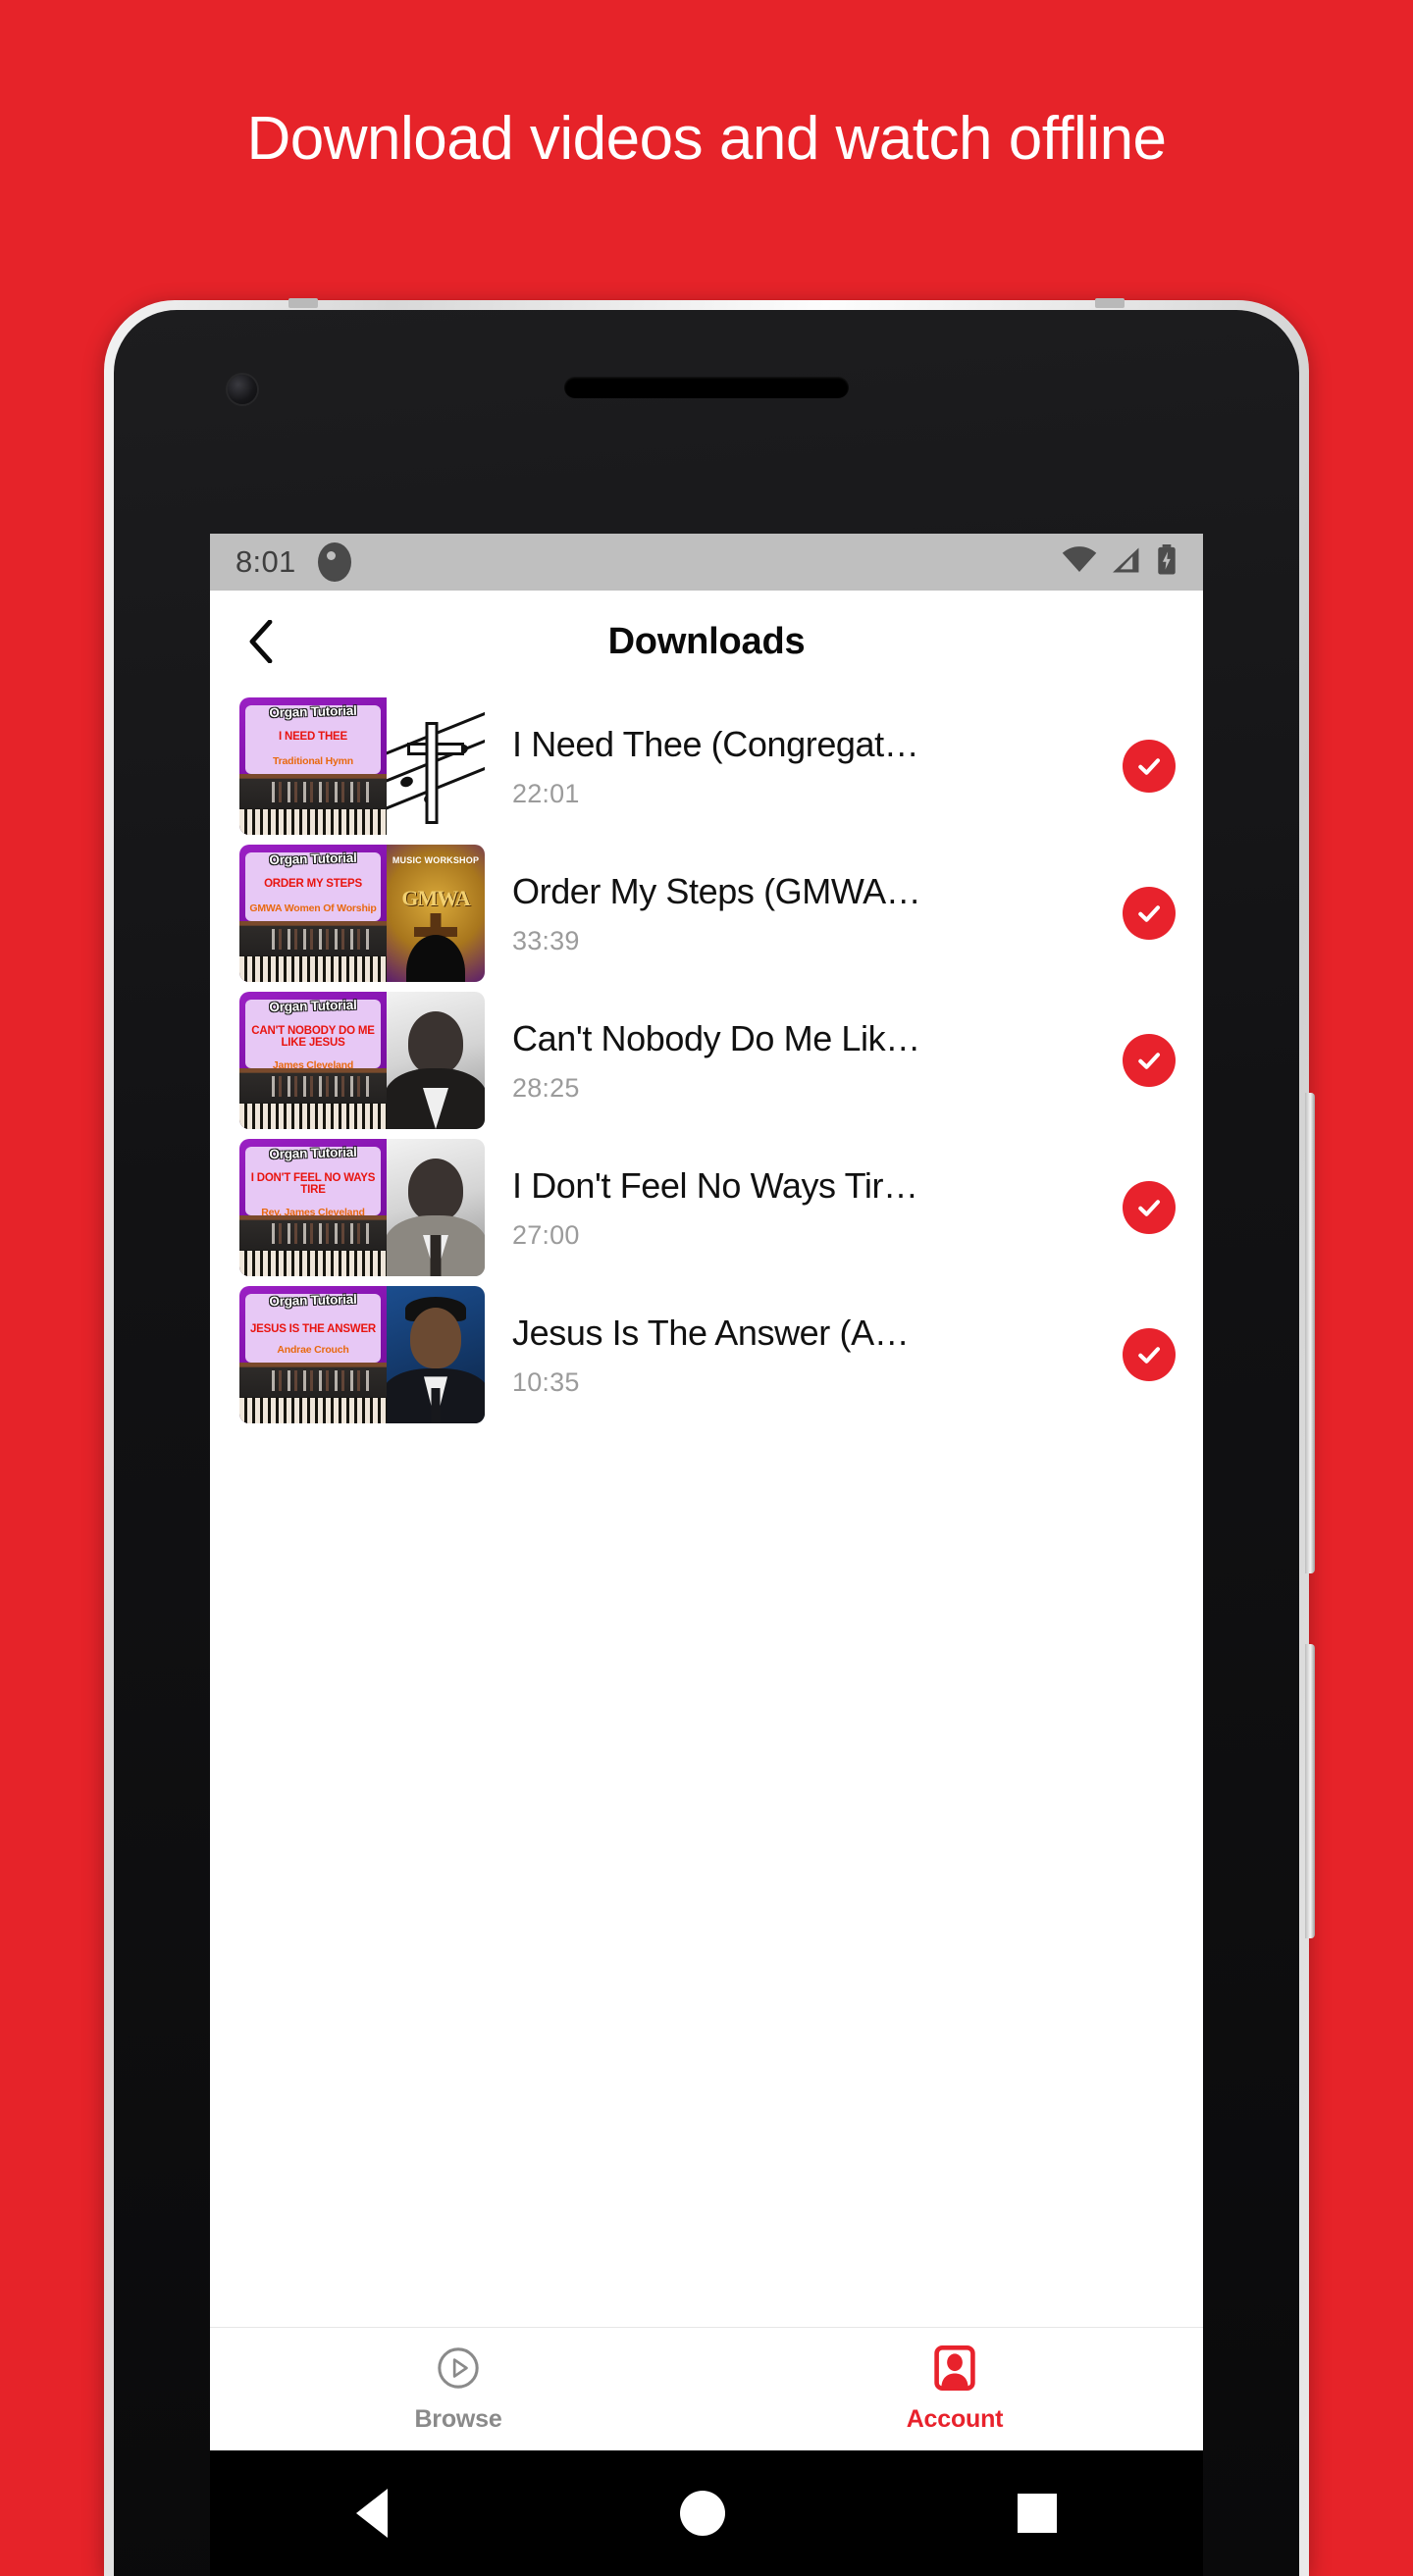 The image size is (1413, 2576). What do you see at coordinates (804, 1355) in the screenshot?
I see `list-item-text: Jesus Is The Answer (A… 10:35` at bounding box center [804, 1355].